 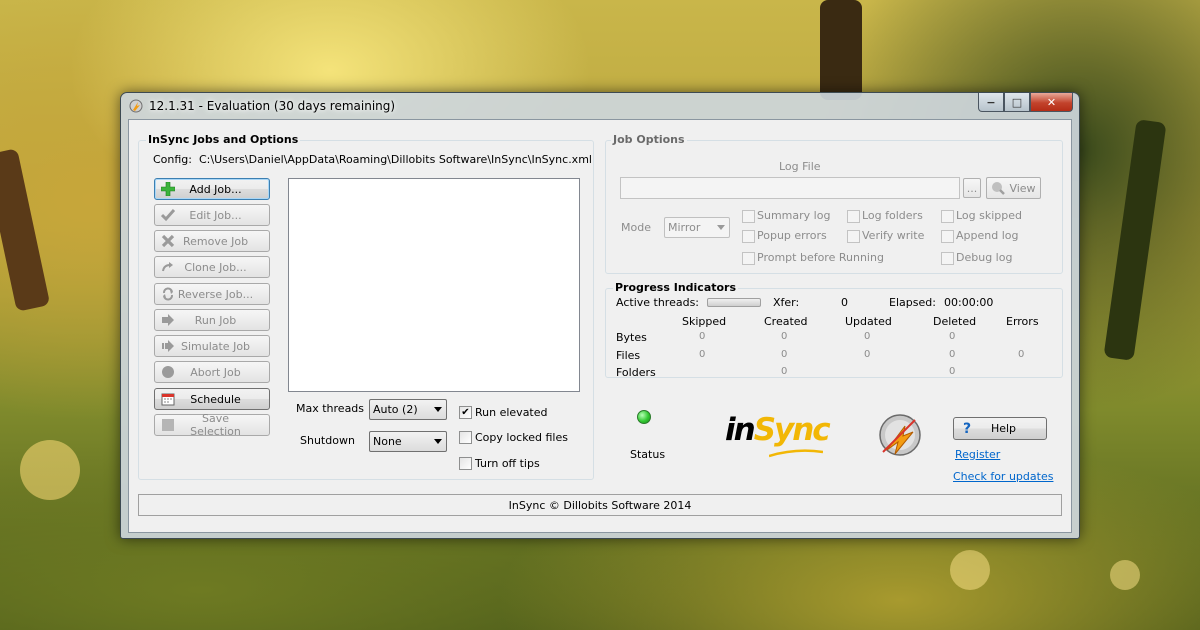 I want to click on register-link: Register, so click(x=977, y=454).